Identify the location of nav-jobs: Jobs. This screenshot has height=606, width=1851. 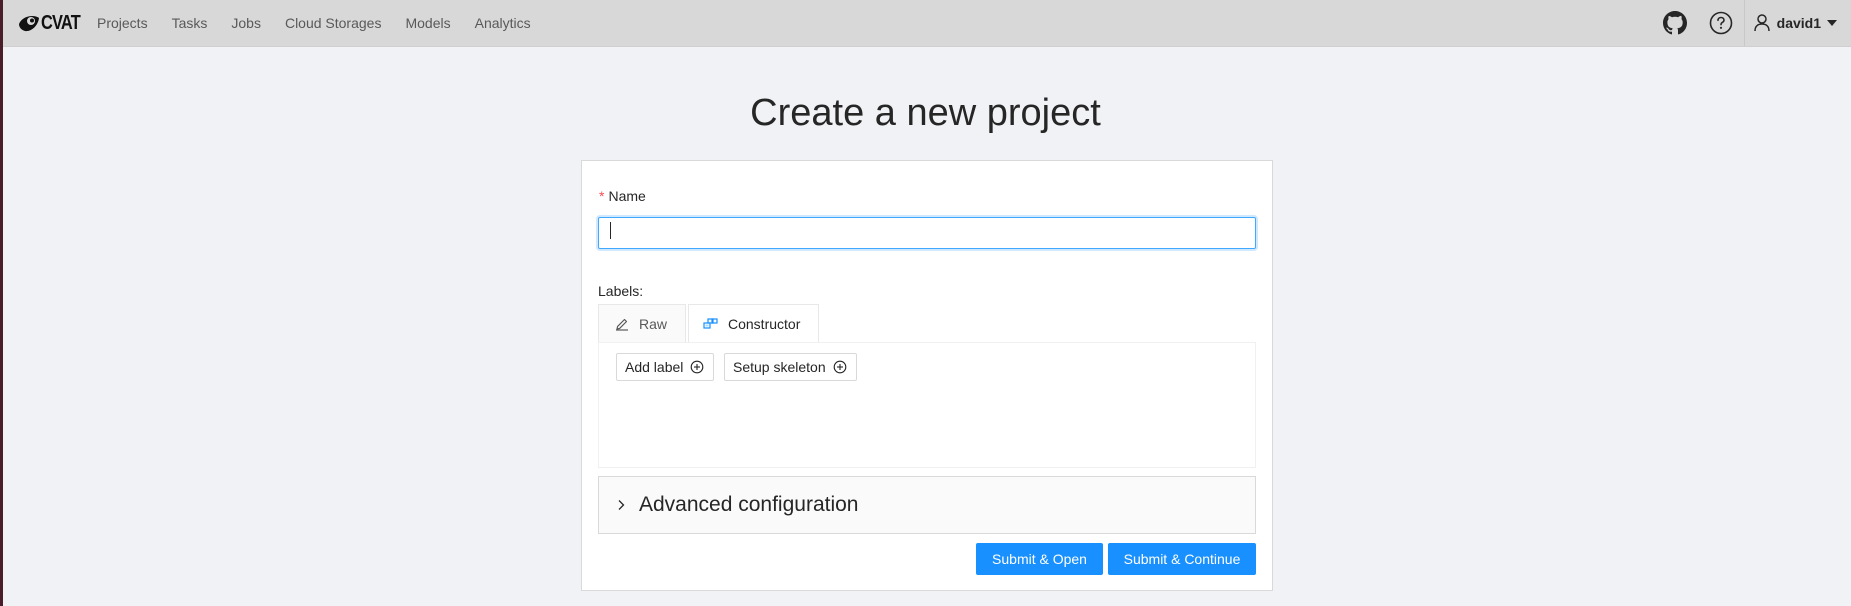
(246, 23).